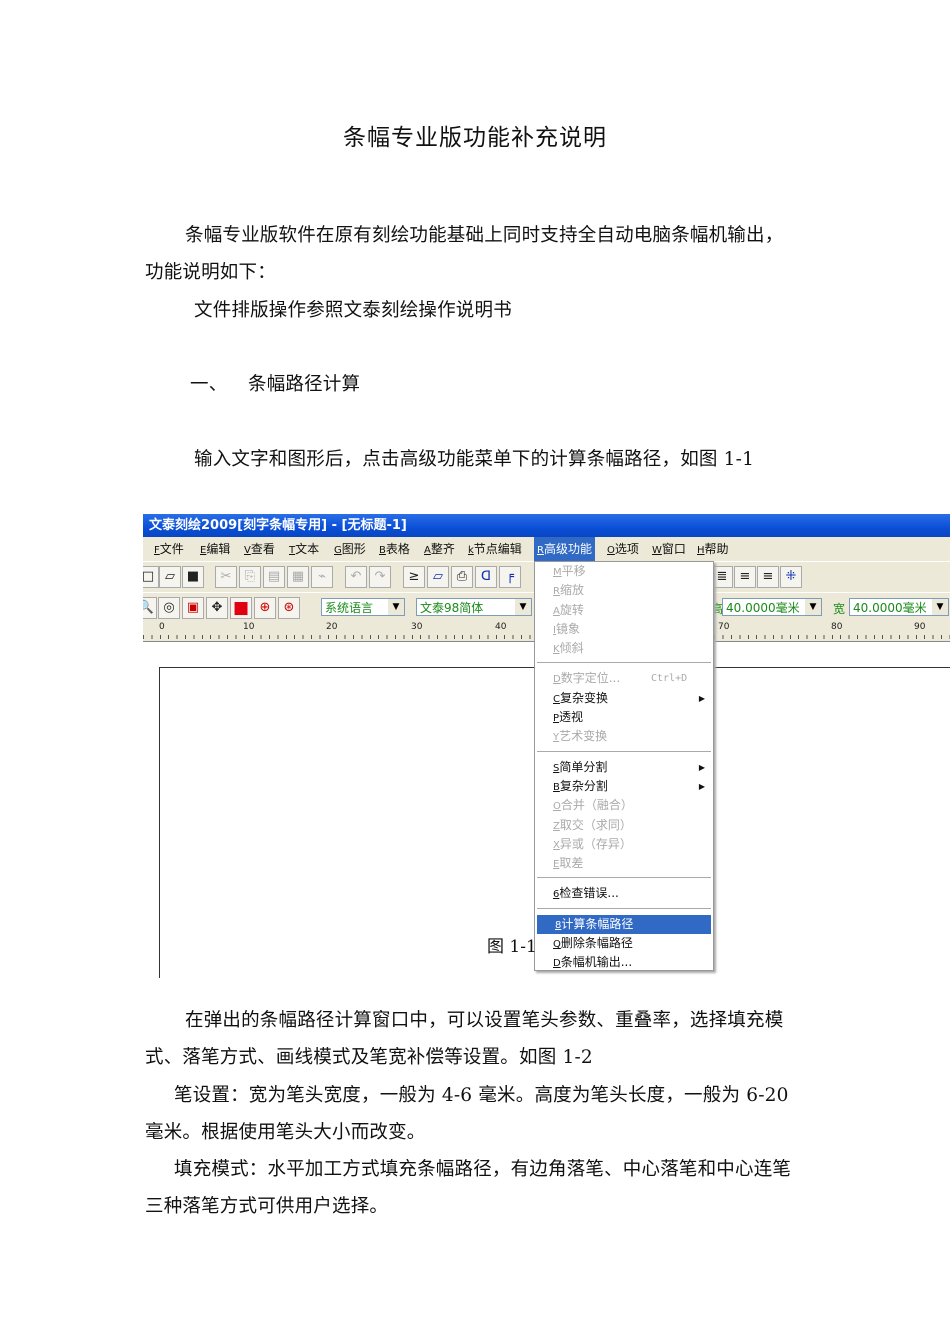 The image size is (950, 1344). Describe the element at coordinates (169, 608) in the screenshot. I see `zoom-out-icon: ◎` at that location.